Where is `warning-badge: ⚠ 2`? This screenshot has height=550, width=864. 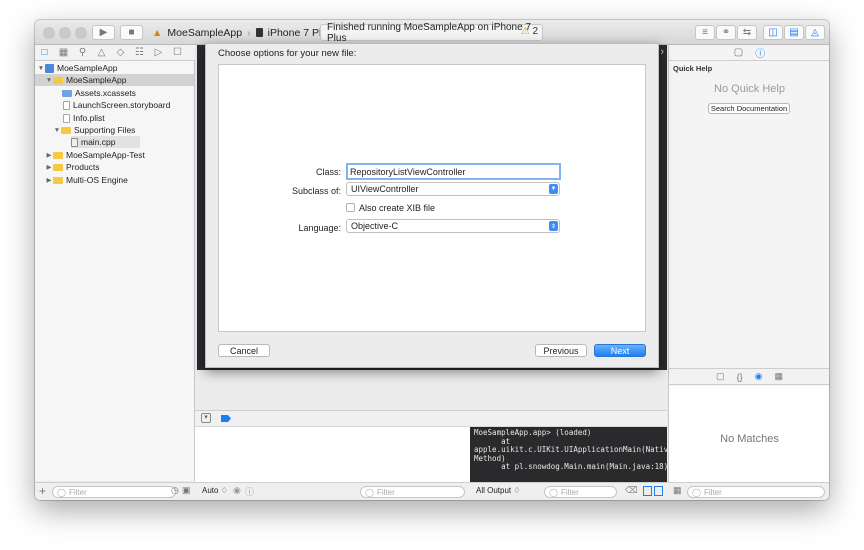
warning-badge: ⚠ 2 is located at coordinates (529, 31).